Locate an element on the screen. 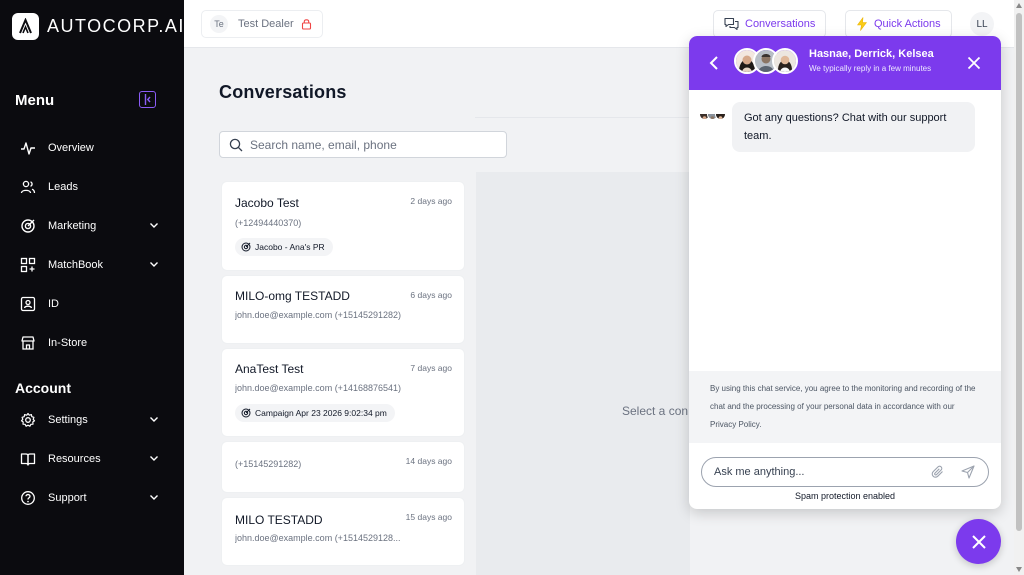  sidebar-item-label: Resources is located at coordinates (74, 459).